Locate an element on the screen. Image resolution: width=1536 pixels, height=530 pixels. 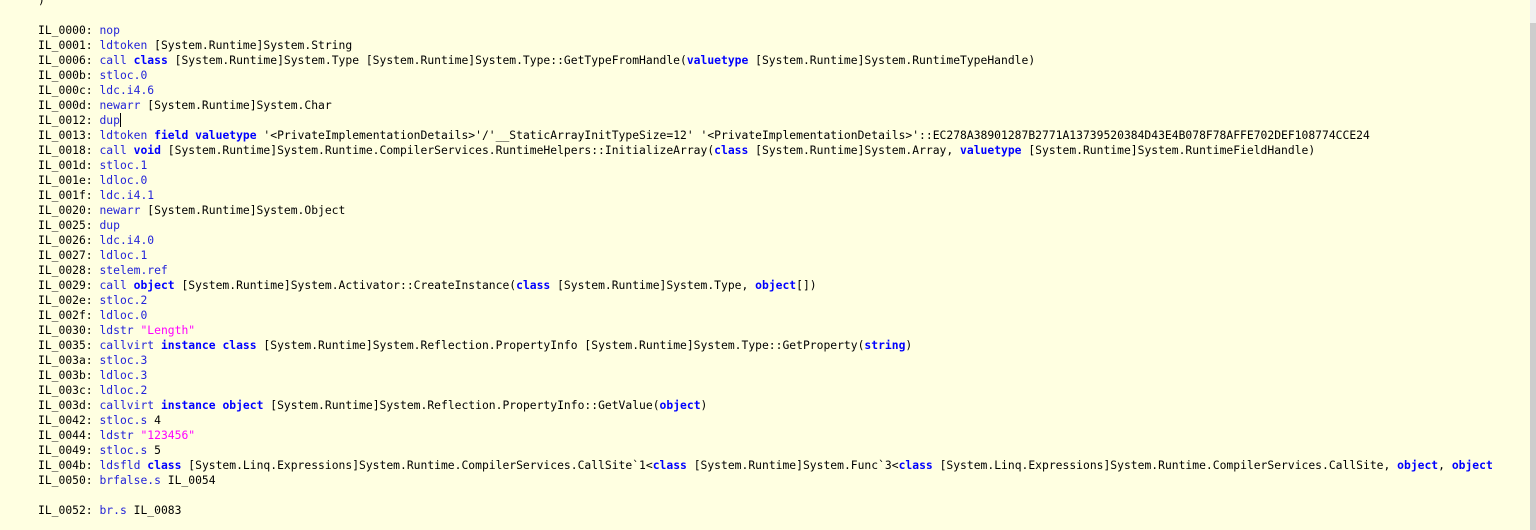
keyword: void is located at coordinates (147, 150).